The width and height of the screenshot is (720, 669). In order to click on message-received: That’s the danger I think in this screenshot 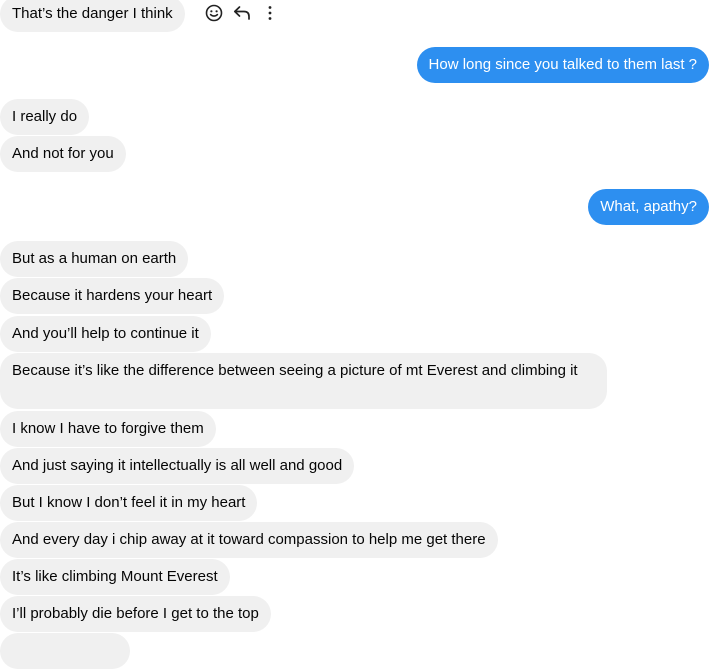, I will do `click(92, 16)`.